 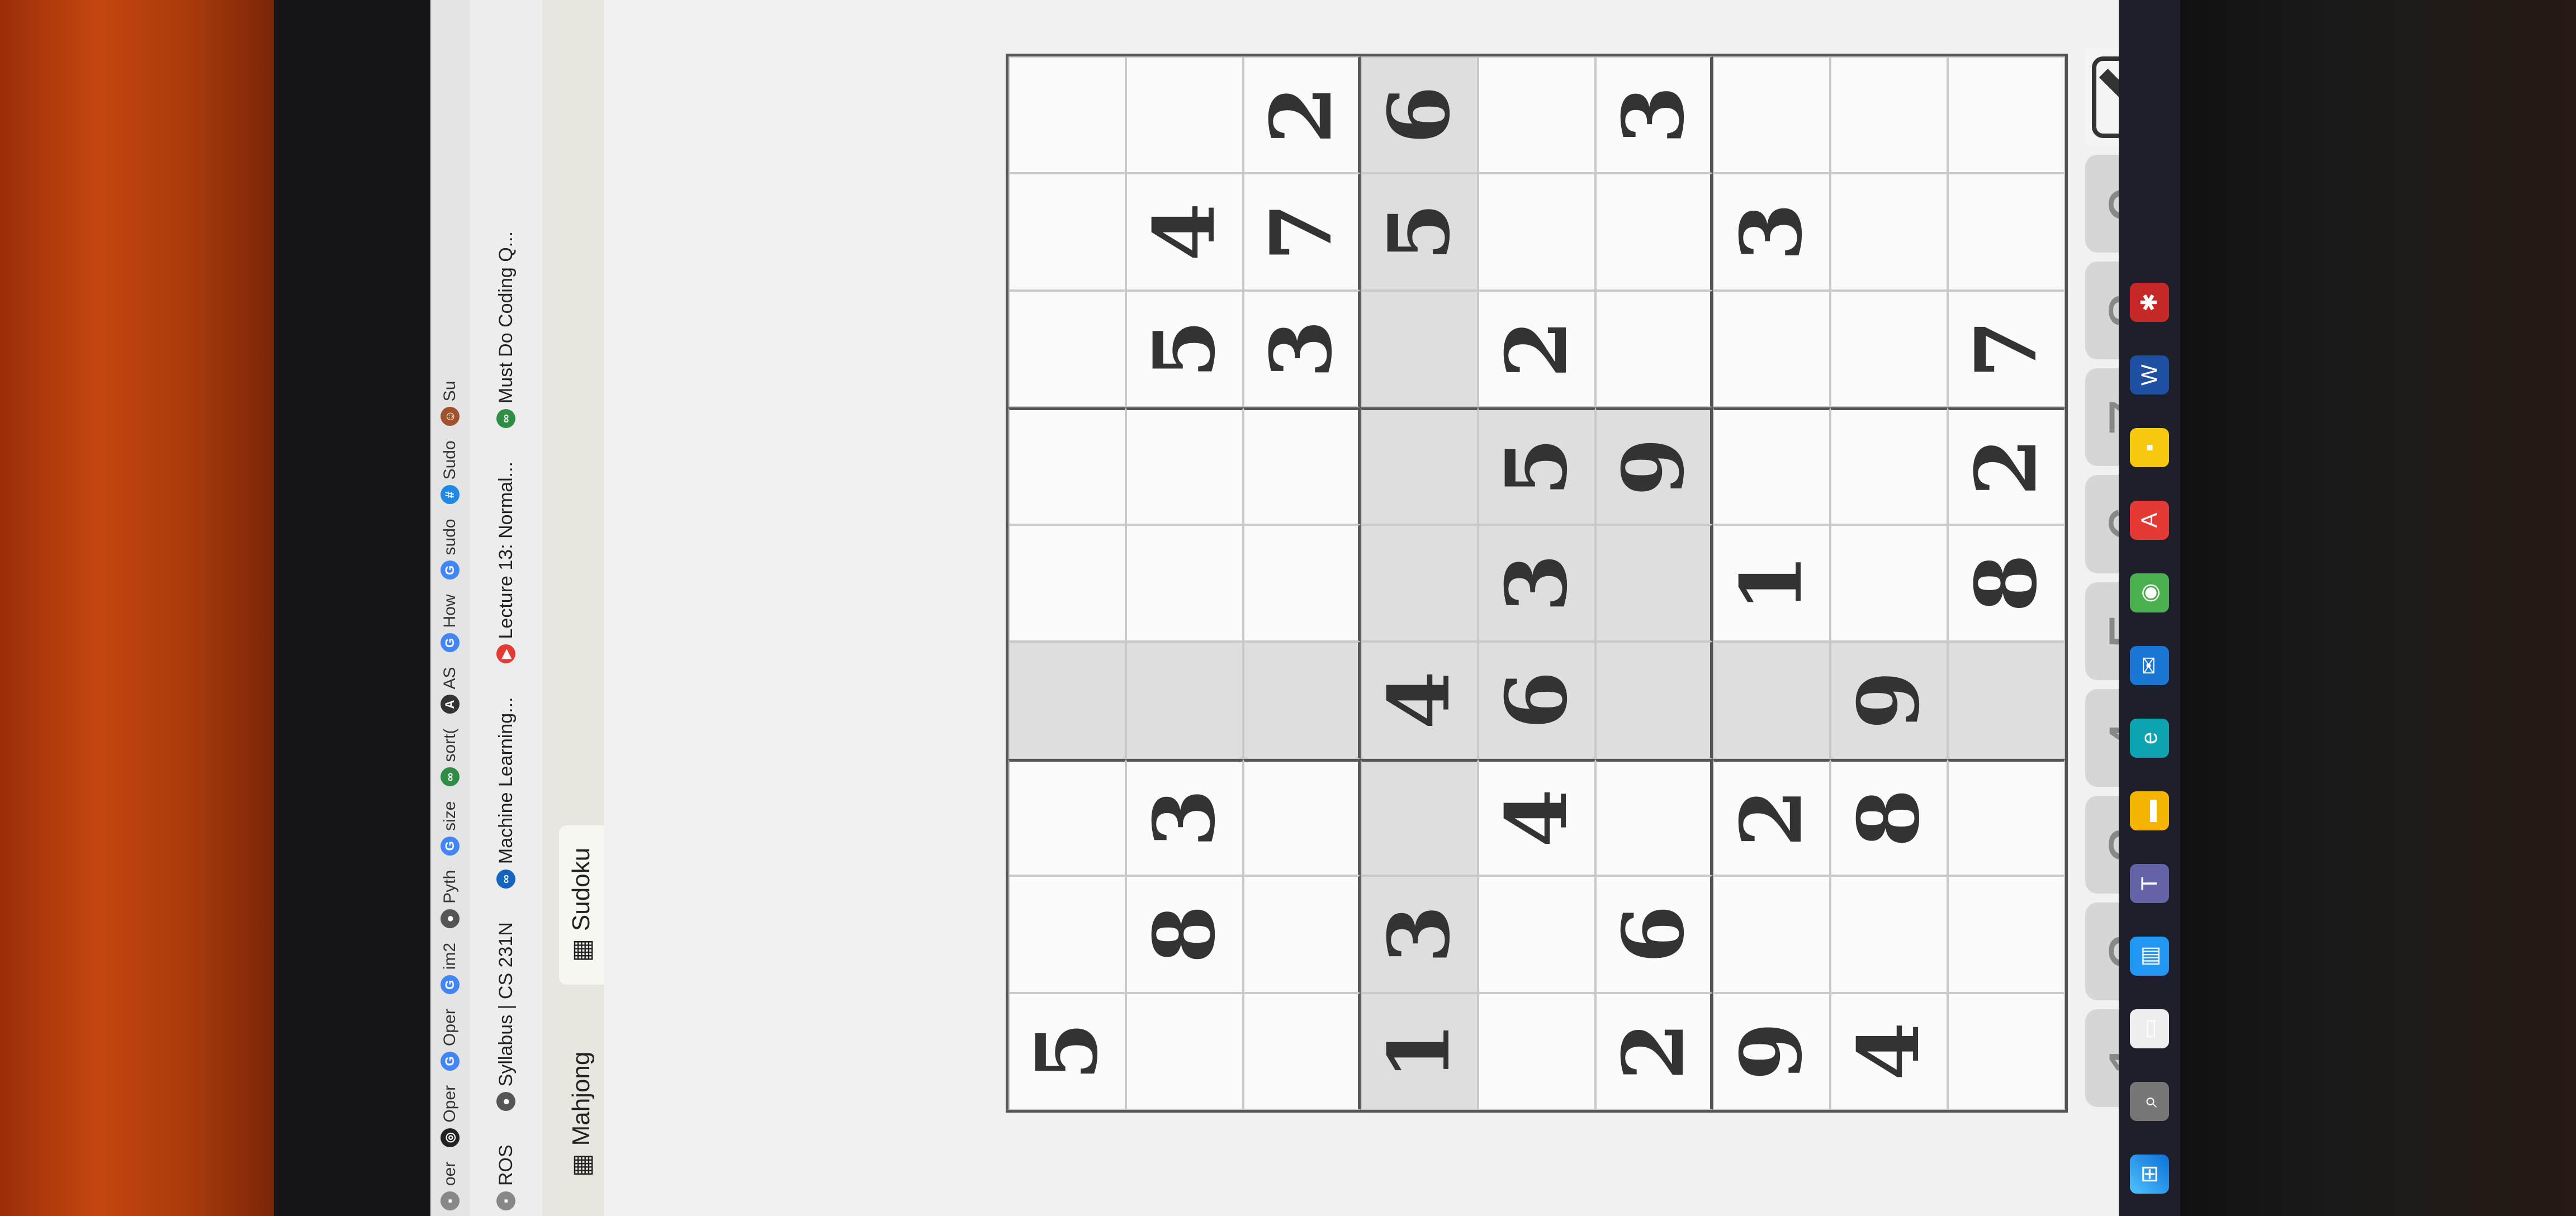 I want to click on bookmark-item: ▪ oer, so click(x=450, y=1186).